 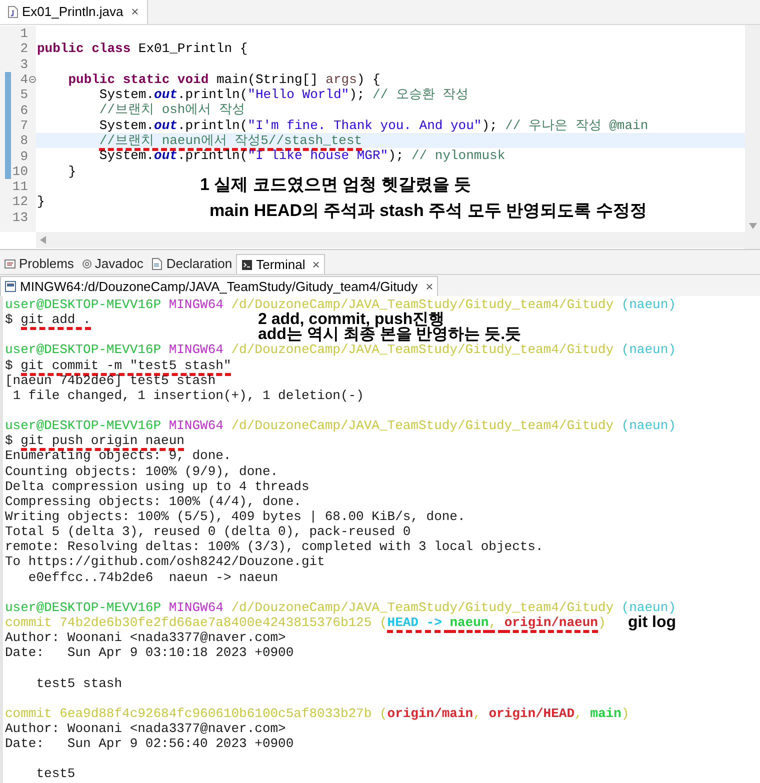 I want to click on annotation-note: add는 역시 최종 본을 반영하는 듯.듯, so click(x=390, y=334).